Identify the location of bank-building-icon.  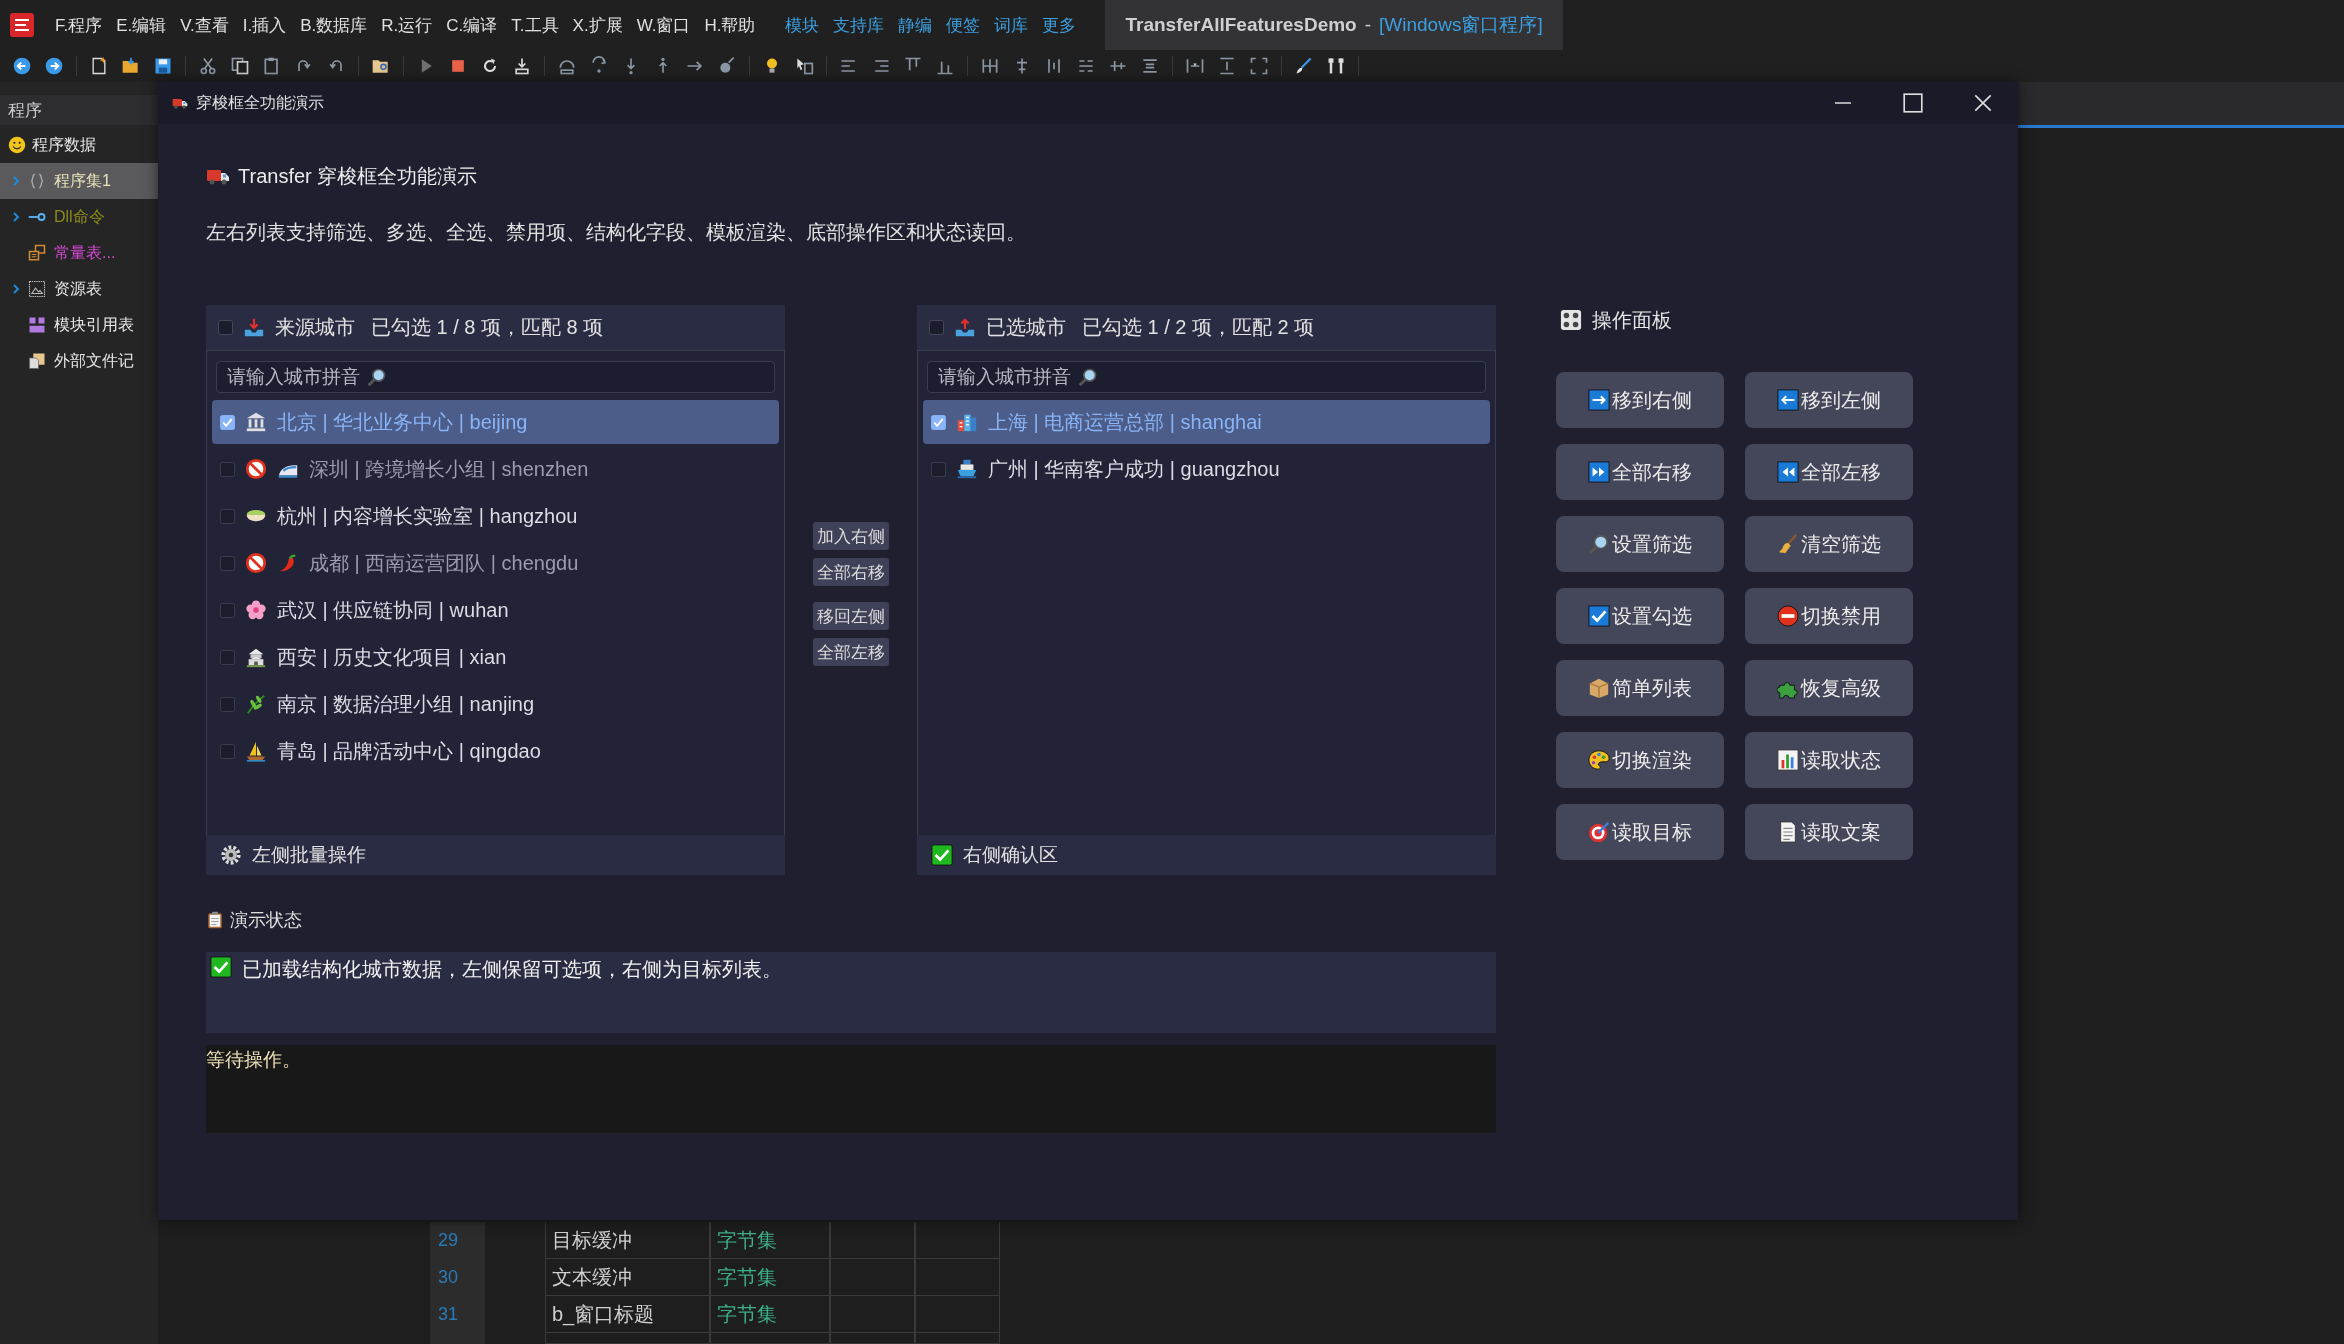
(256, 422).